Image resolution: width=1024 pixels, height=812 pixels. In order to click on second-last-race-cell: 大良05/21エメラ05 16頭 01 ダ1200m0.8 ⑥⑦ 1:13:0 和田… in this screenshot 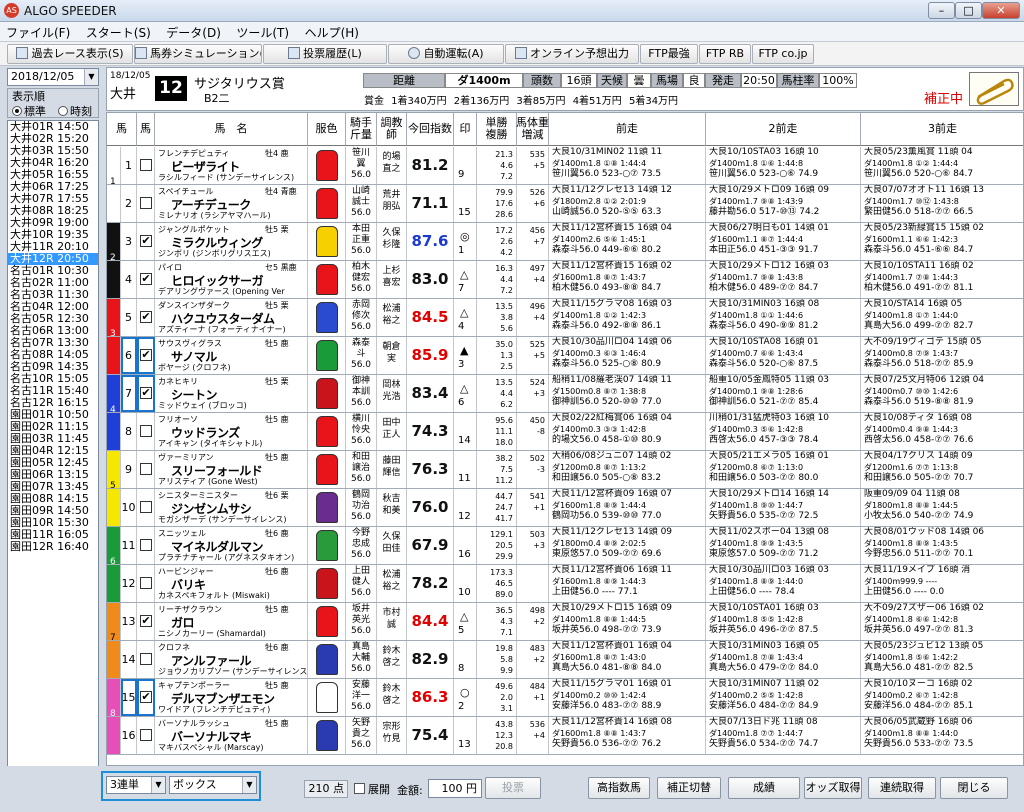, I will do `click(783, 469)`.